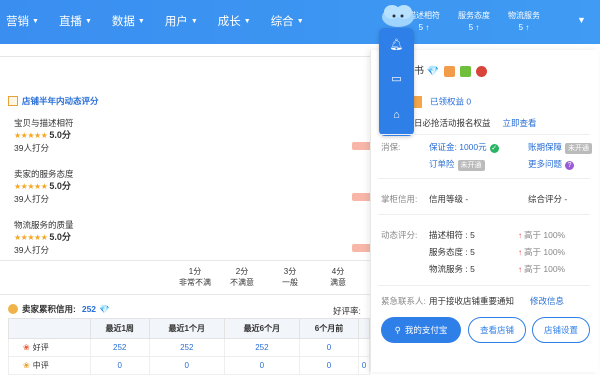  What do you see at coordinates (541, 235) in the screenshot?
I see `compare-desc: ↑ 高于 100%` at bounding box center [541, 235].